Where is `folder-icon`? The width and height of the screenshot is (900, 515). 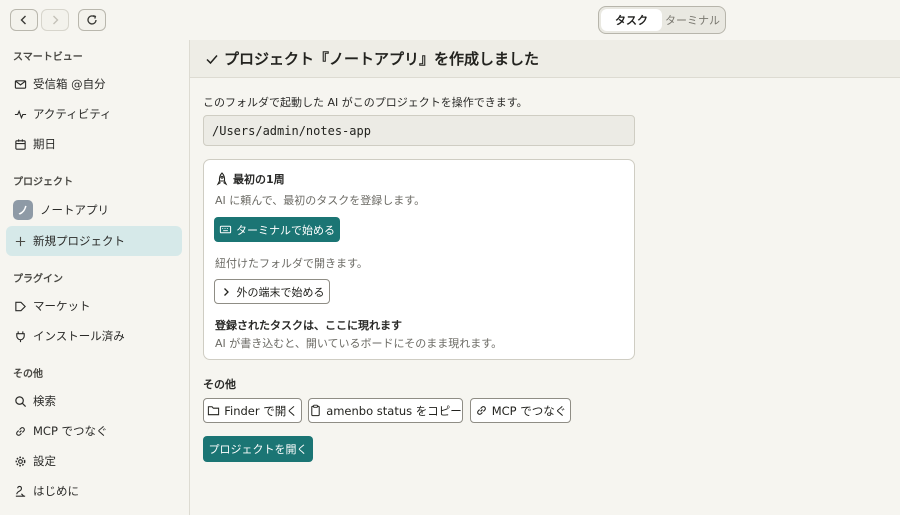
folder-icon is located at coordinates (214, 411).